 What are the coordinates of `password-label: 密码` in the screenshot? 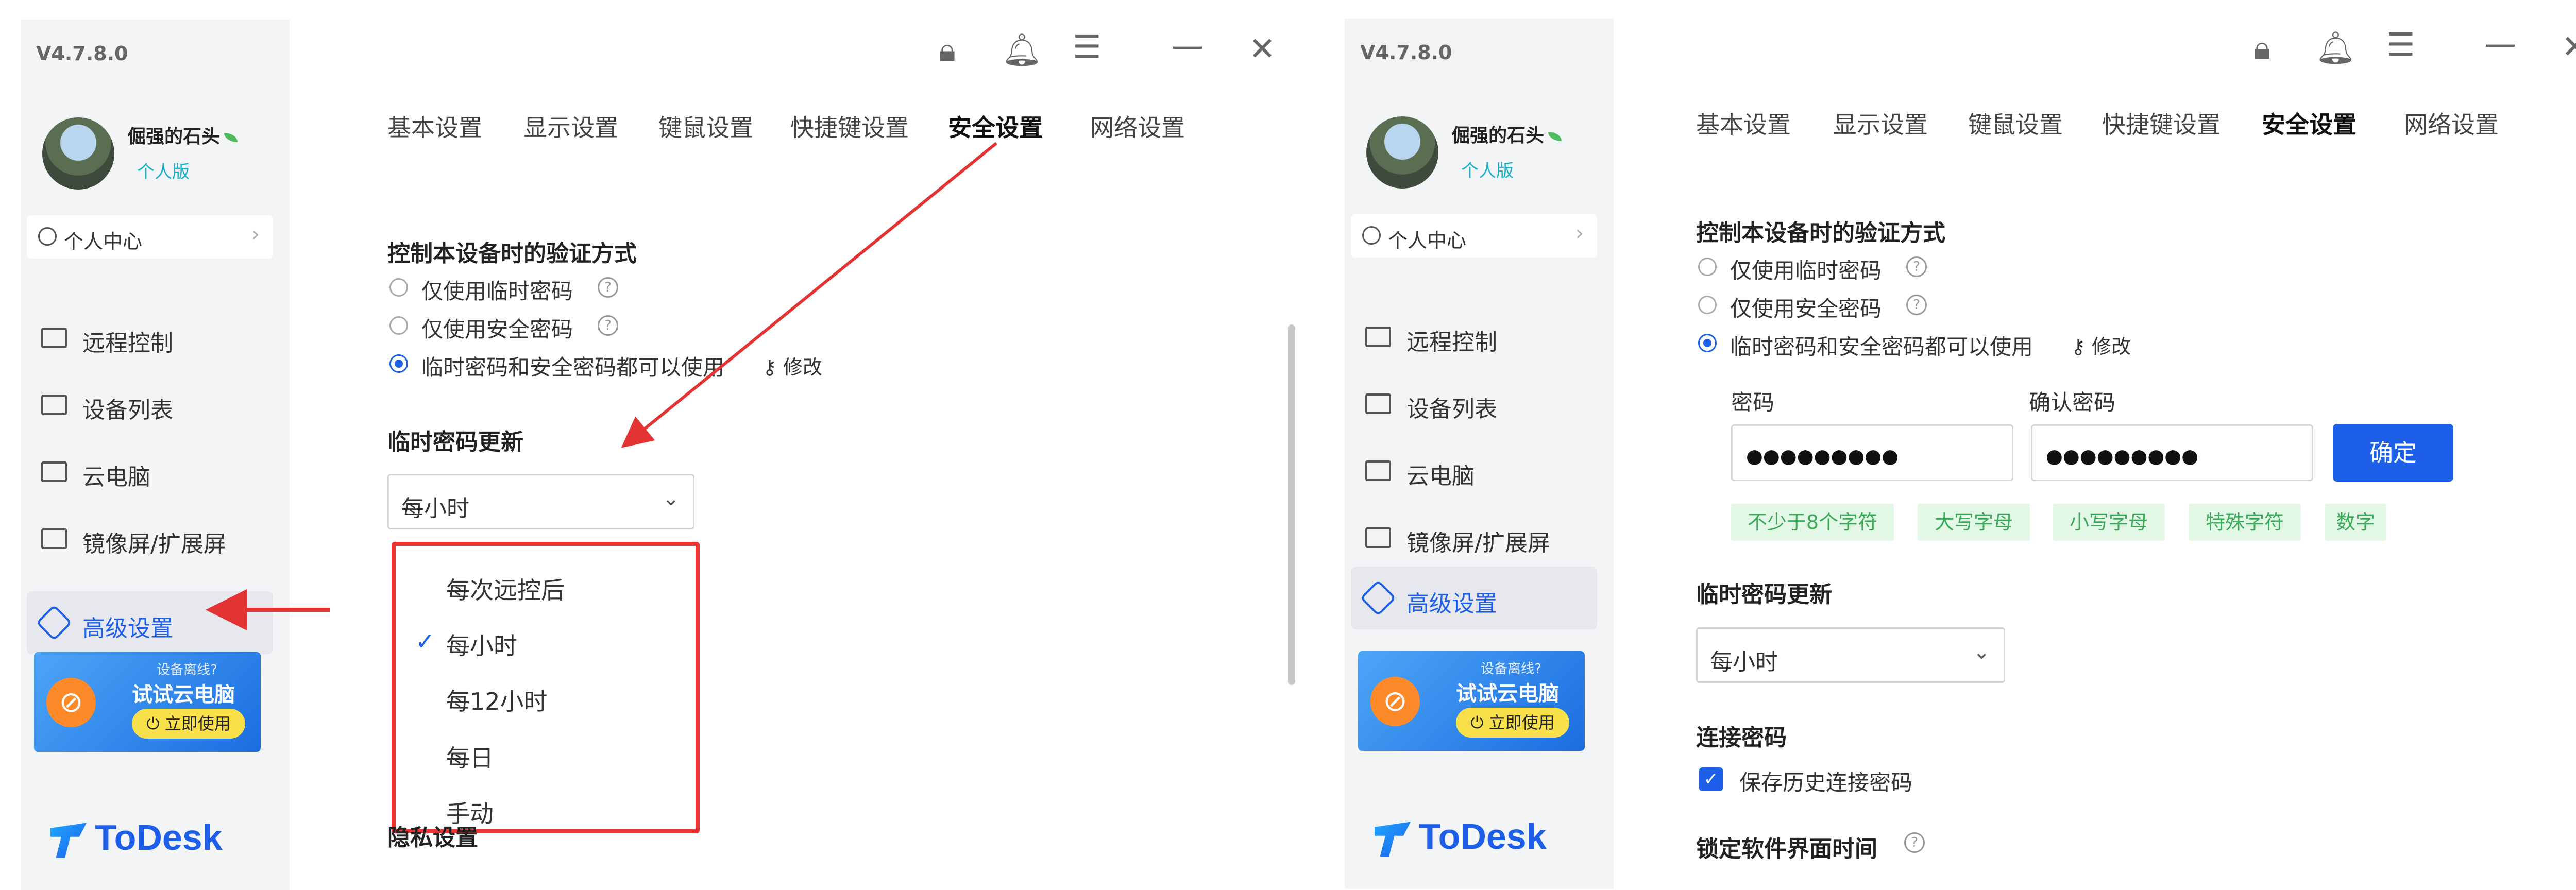 It's located at (1753, 402).